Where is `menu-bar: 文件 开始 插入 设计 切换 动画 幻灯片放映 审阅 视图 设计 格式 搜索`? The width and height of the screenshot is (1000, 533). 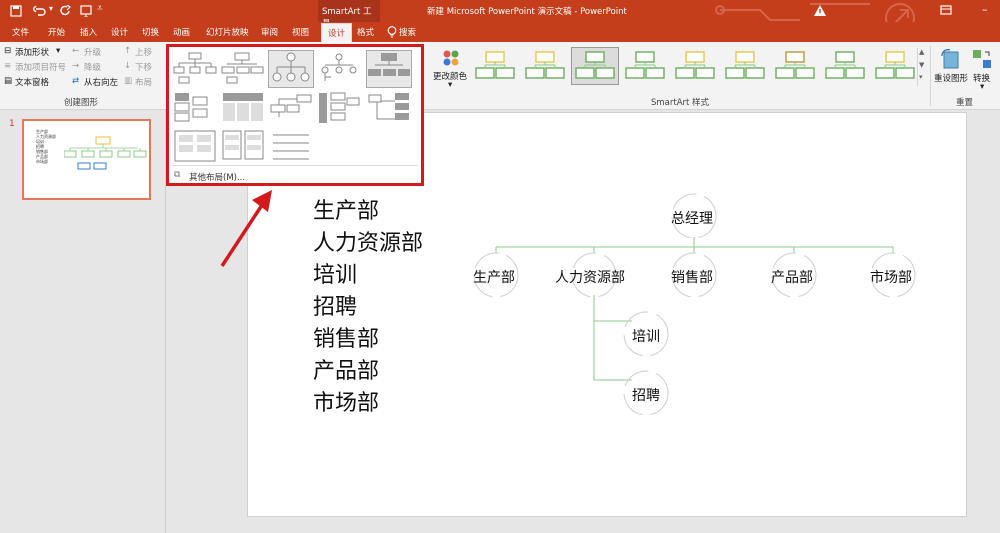
menu-bar: 文件 开始 插入 设计 切换 动画 幻灯片放映 审阅 视图 设计 格式 搜索 is located at coordinates (500, 32).